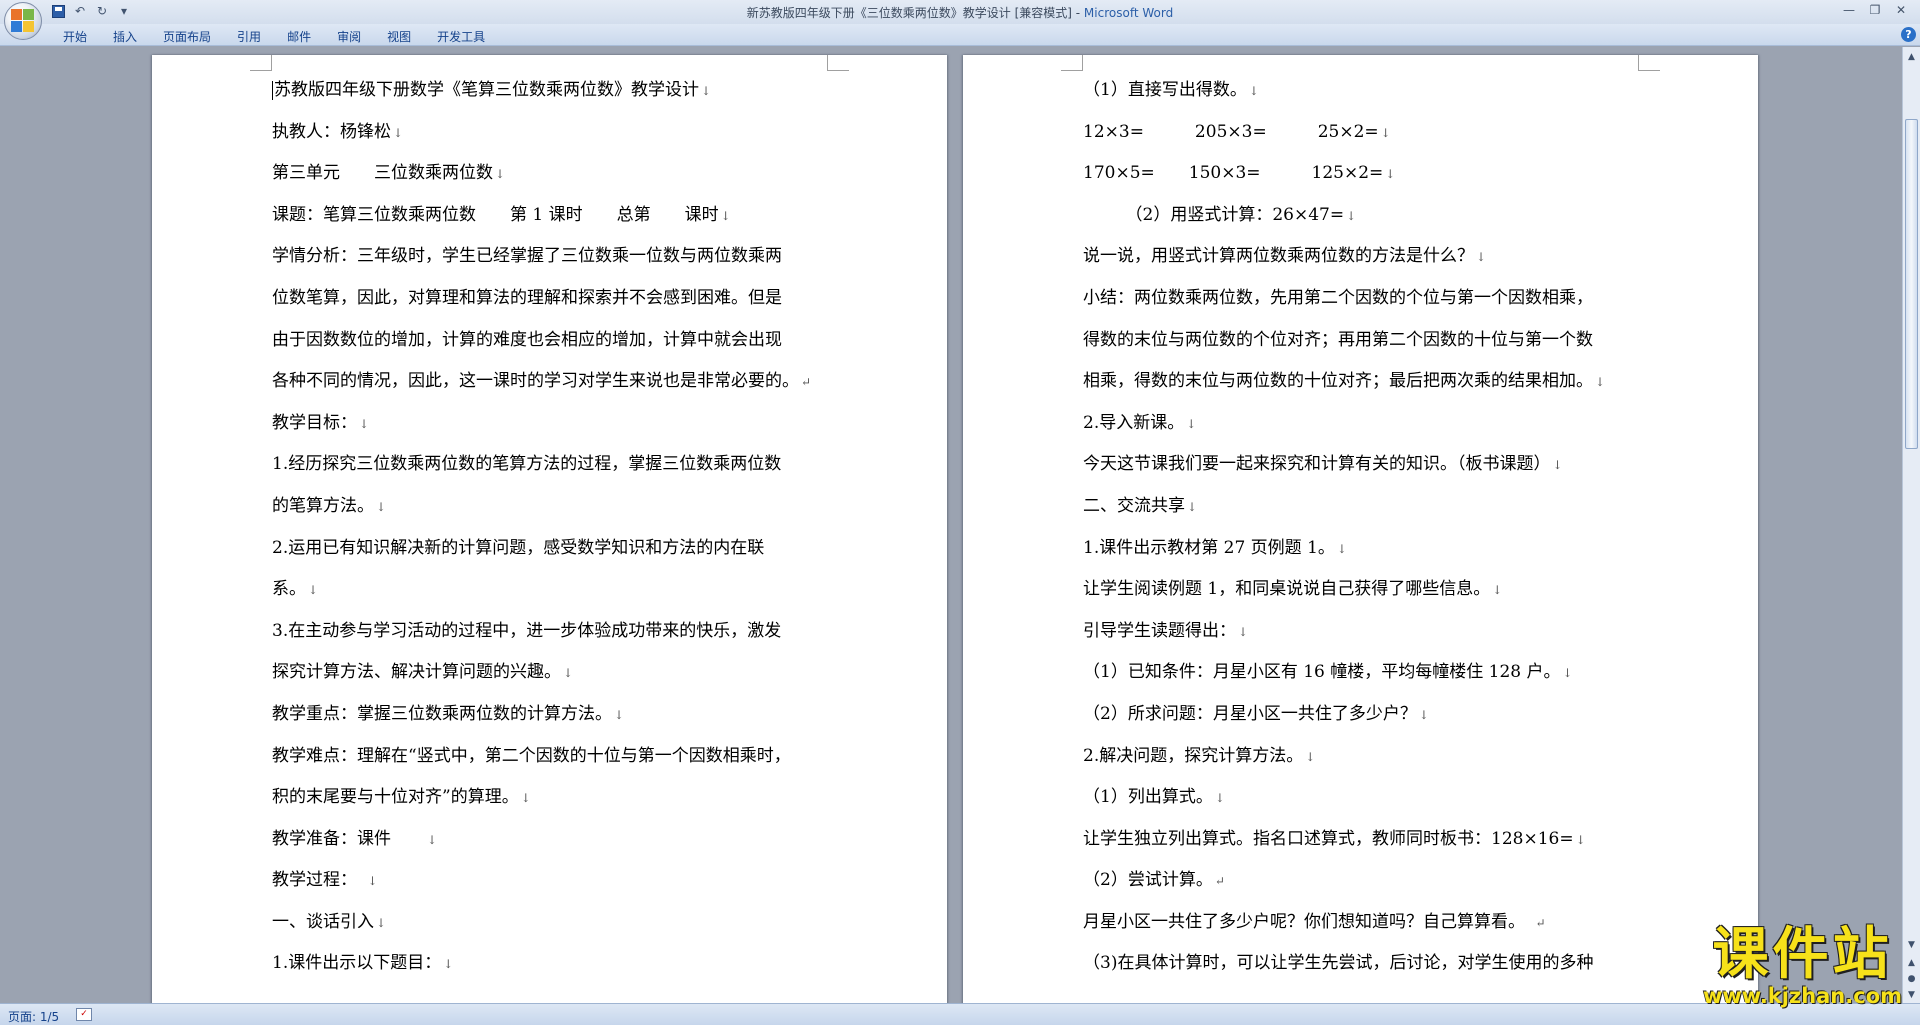  Describe the element at coordinates (84, 1014) in the screenshot. I see `spellcheck-icon: ✓` at that location.